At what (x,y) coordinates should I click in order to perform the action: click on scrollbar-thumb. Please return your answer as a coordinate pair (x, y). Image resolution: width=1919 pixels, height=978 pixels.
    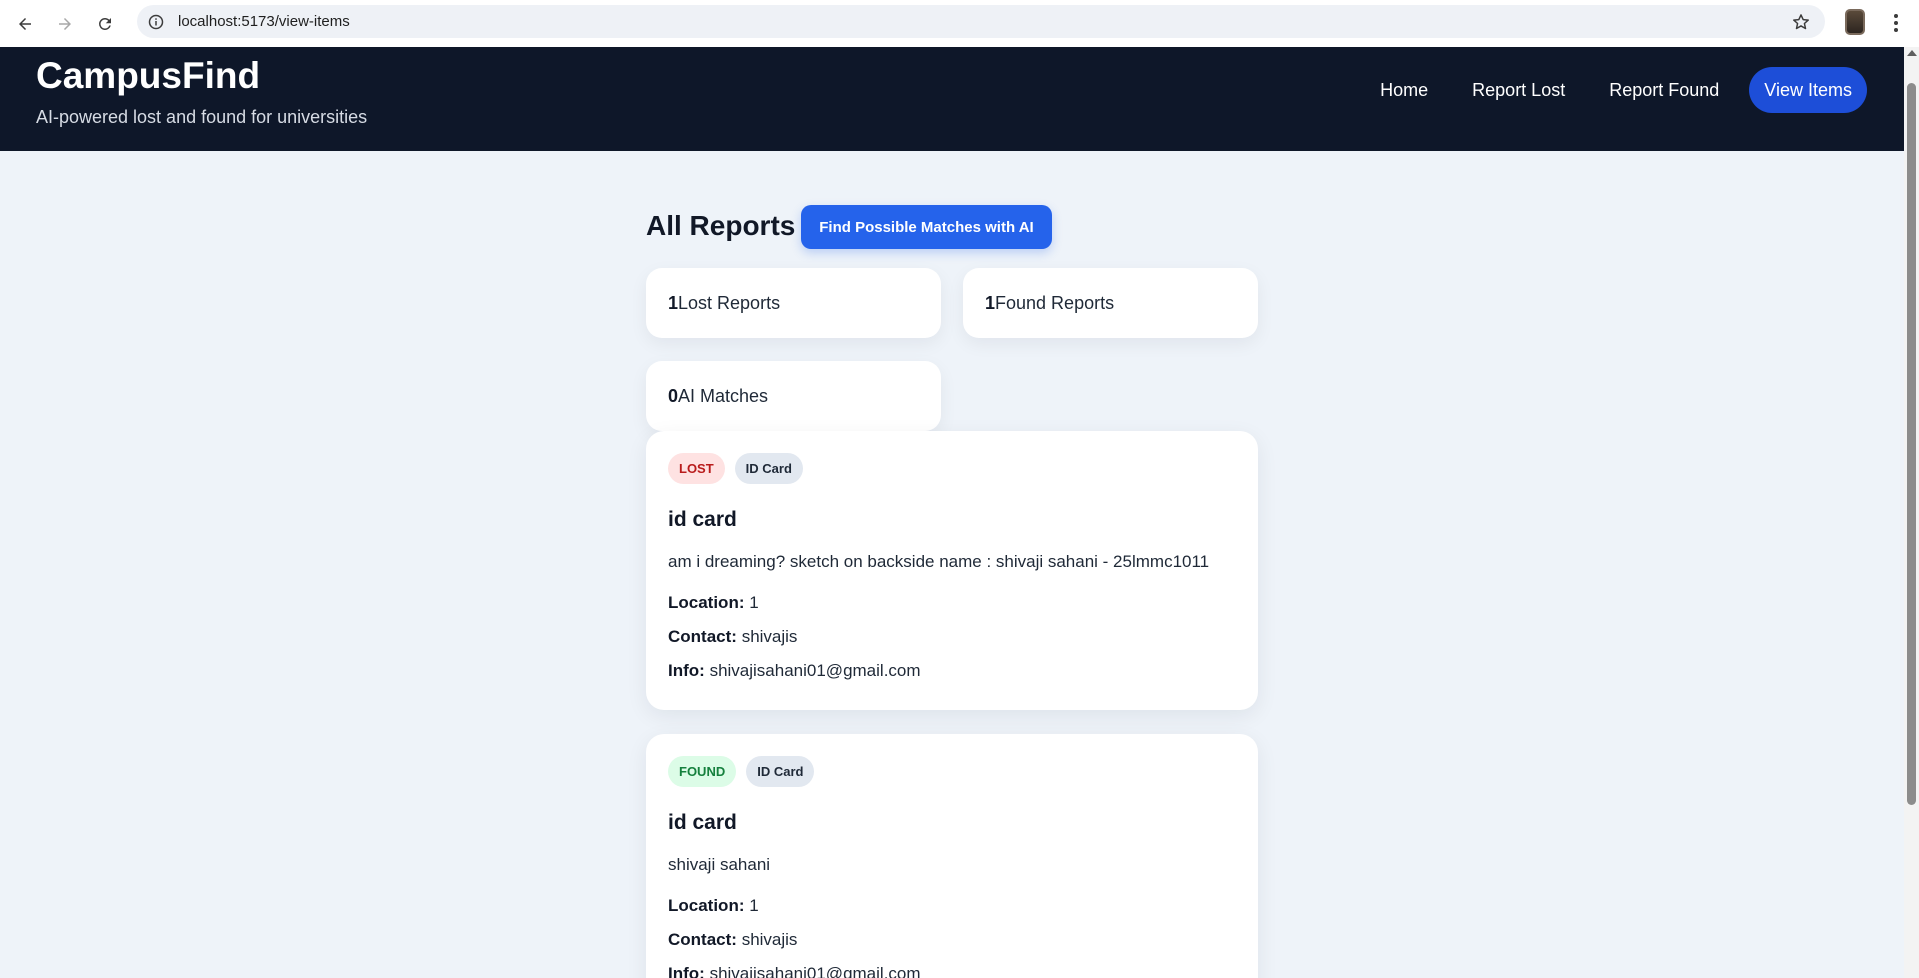
    Looking at the image, I should click on (1911, 444).